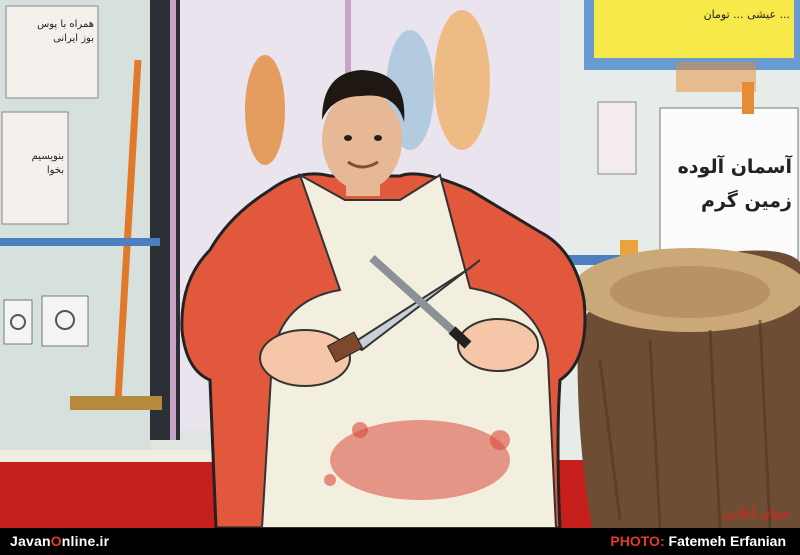 Image resolution: width=800 pixels, height=555 pixels. What do you see at coordinates (56, 541) in the screenshot?
I see `site-name-highlight: O` at bounding box center [56, 541].